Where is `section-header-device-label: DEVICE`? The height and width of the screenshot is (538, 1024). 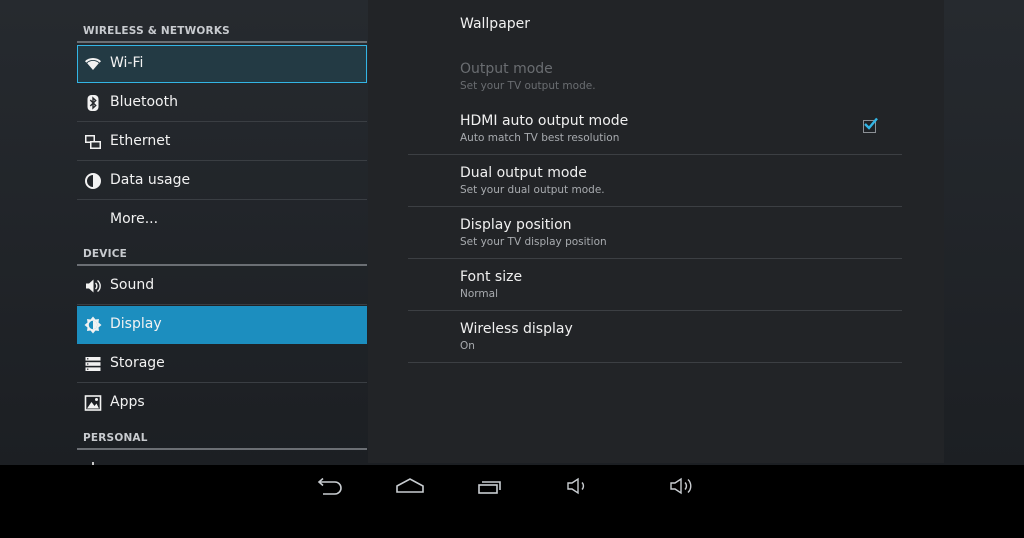 section-header-device-label: DEVICE is located at coordinates (105, 254).